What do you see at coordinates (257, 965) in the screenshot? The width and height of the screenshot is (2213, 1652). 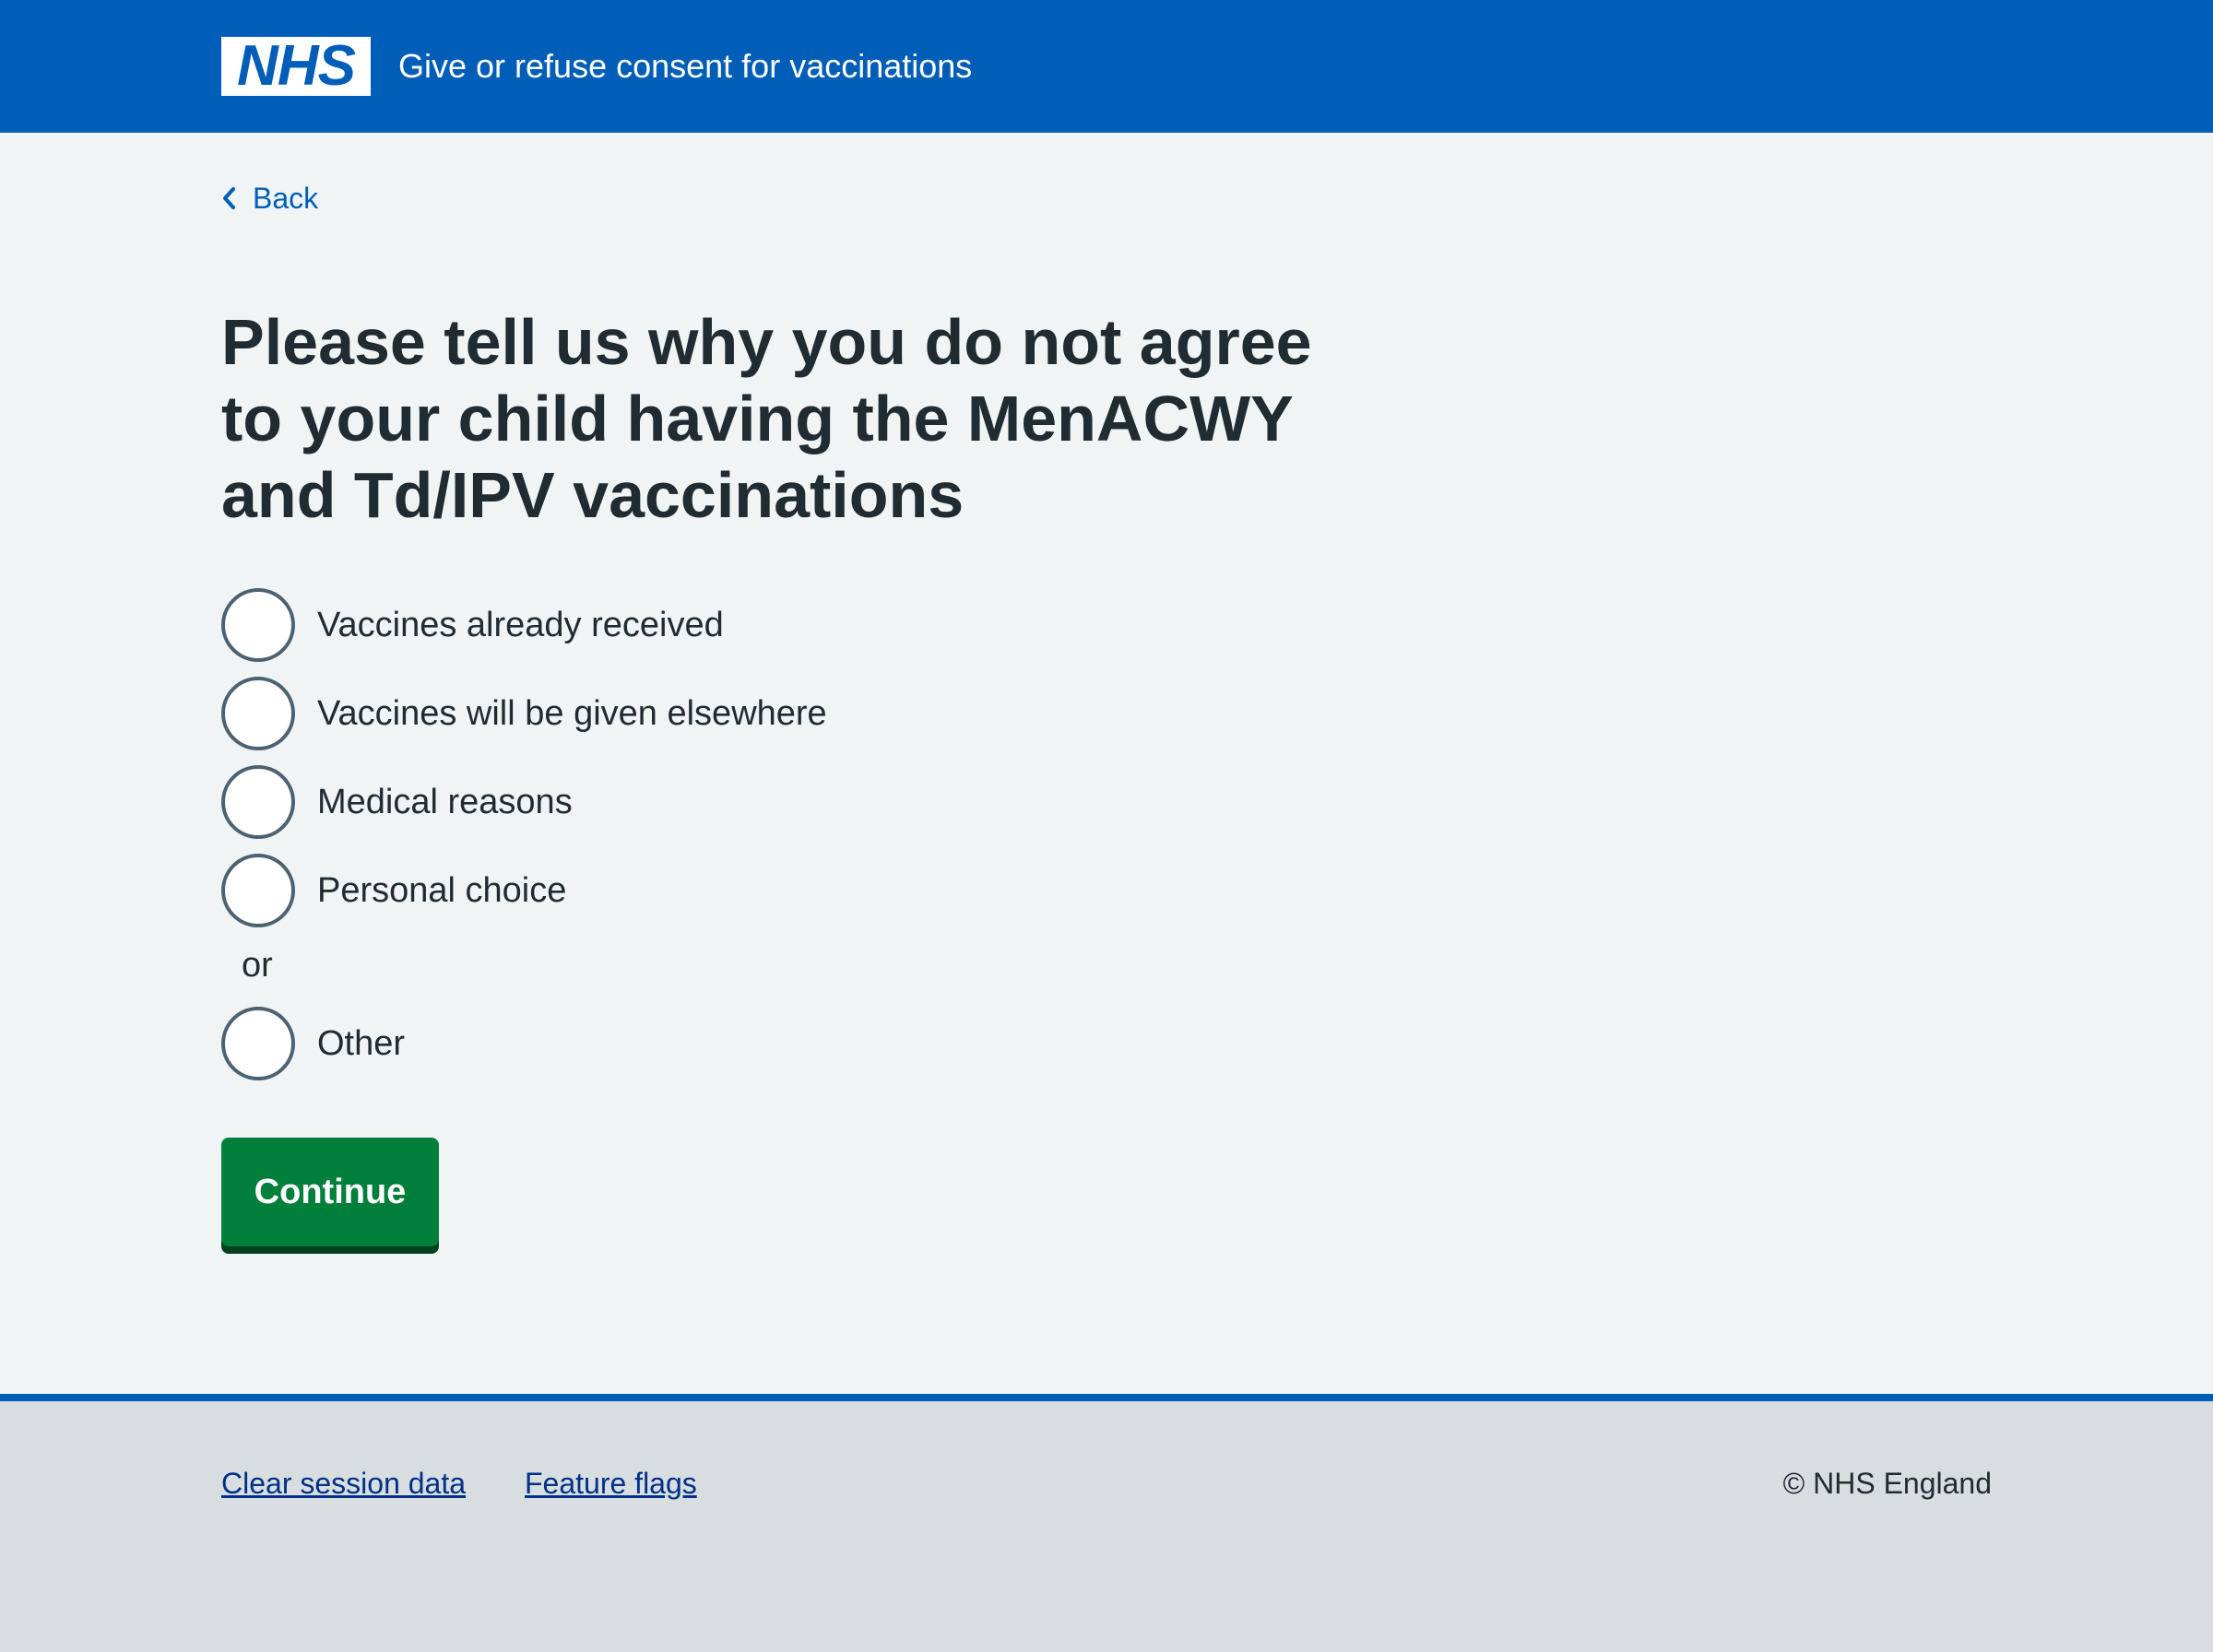 I see `radio-divider-or: or` at bounding box center [257, 965].